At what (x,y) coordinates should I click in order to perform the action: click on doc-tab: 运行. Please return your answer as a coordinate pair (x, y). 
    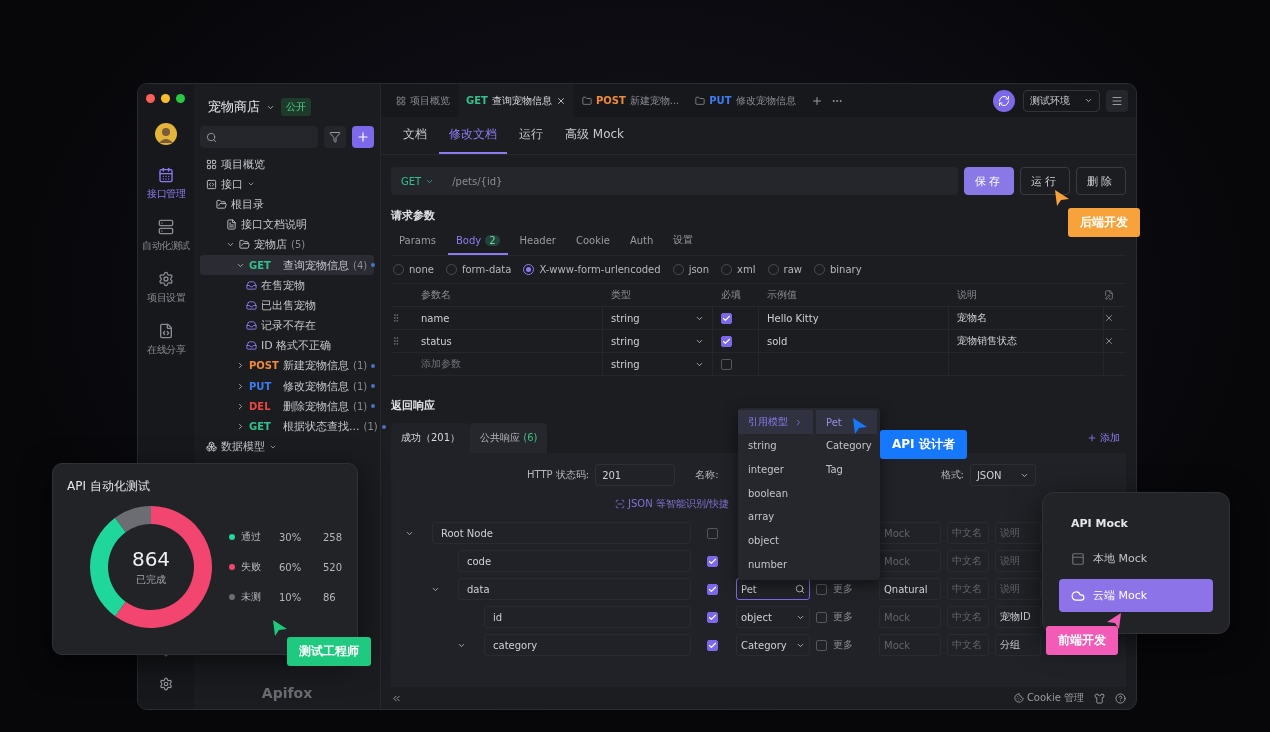
    Looking at the image, I should click on (531, 135).